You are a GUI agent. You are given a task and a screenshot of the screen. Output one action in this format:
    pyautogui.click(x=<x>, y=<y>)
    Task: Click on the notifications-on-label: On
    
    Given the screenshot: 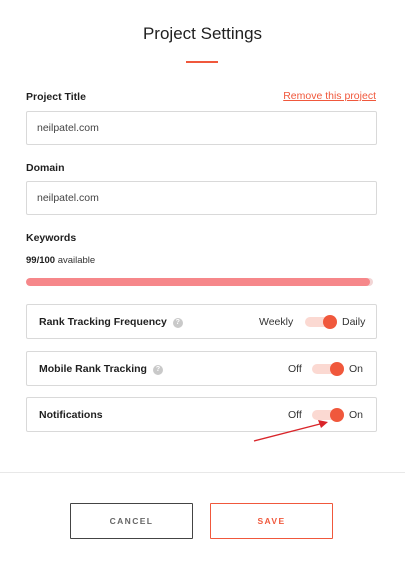 What is the action you would take?
    pyautogui.click(x=356, y=415)
    